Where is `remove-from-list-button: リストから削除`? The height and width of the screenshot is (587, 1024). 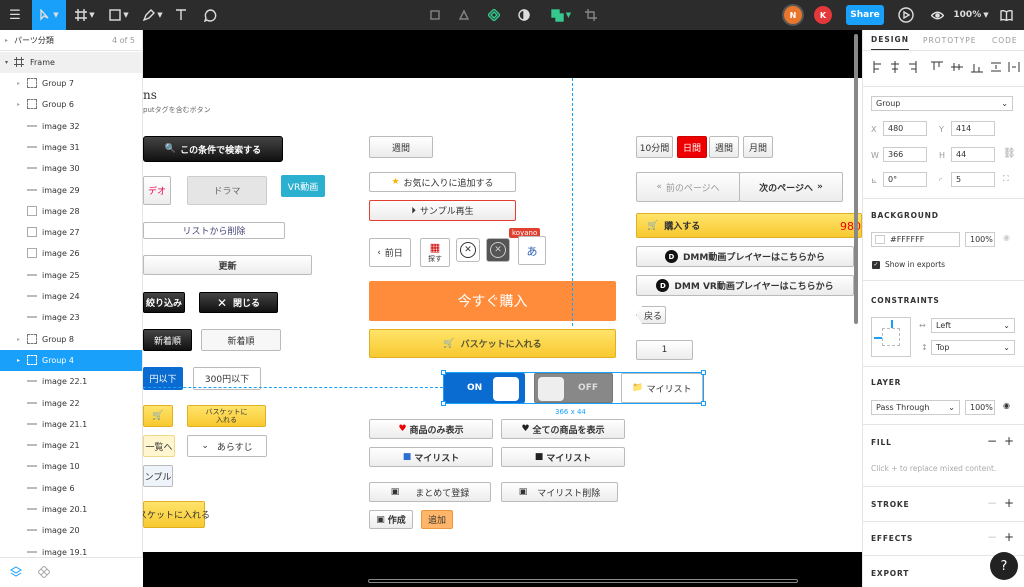 remove-from-list-button: リストから削除 is located at coordinates (214, 230).